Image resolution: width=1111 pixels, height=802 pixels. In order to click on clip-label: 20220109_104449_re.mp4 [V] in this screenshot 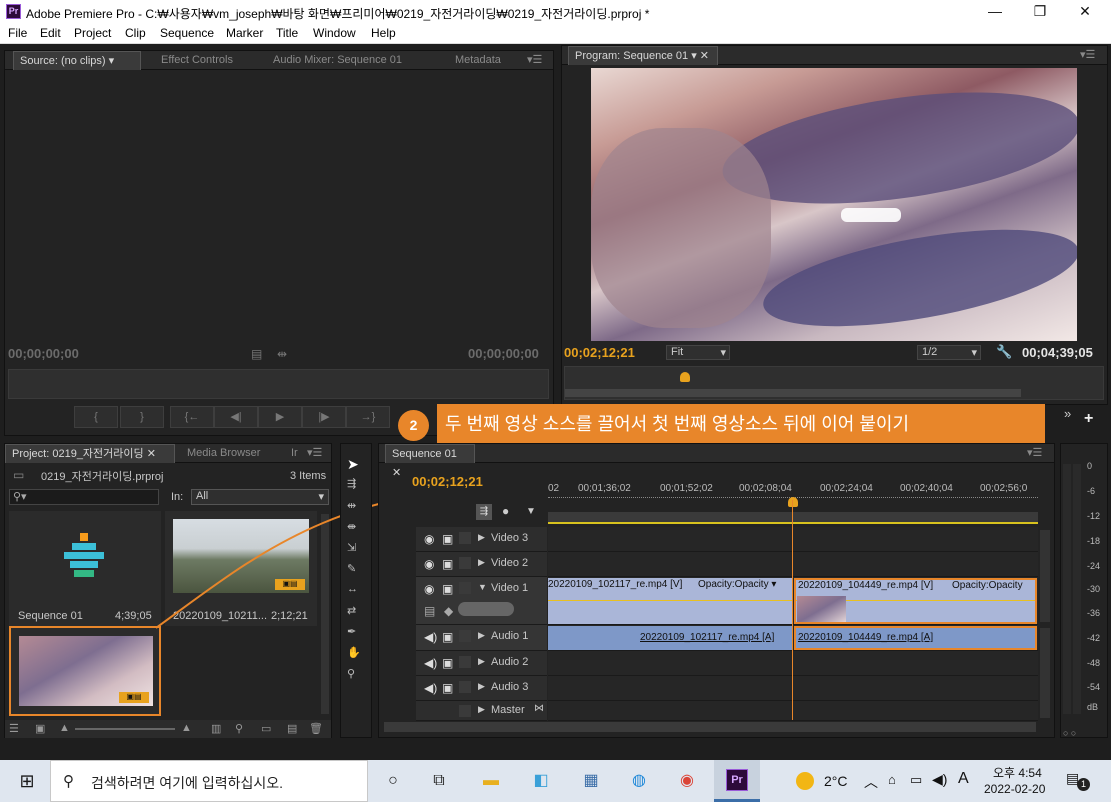, I will do `click(866, 585)`.